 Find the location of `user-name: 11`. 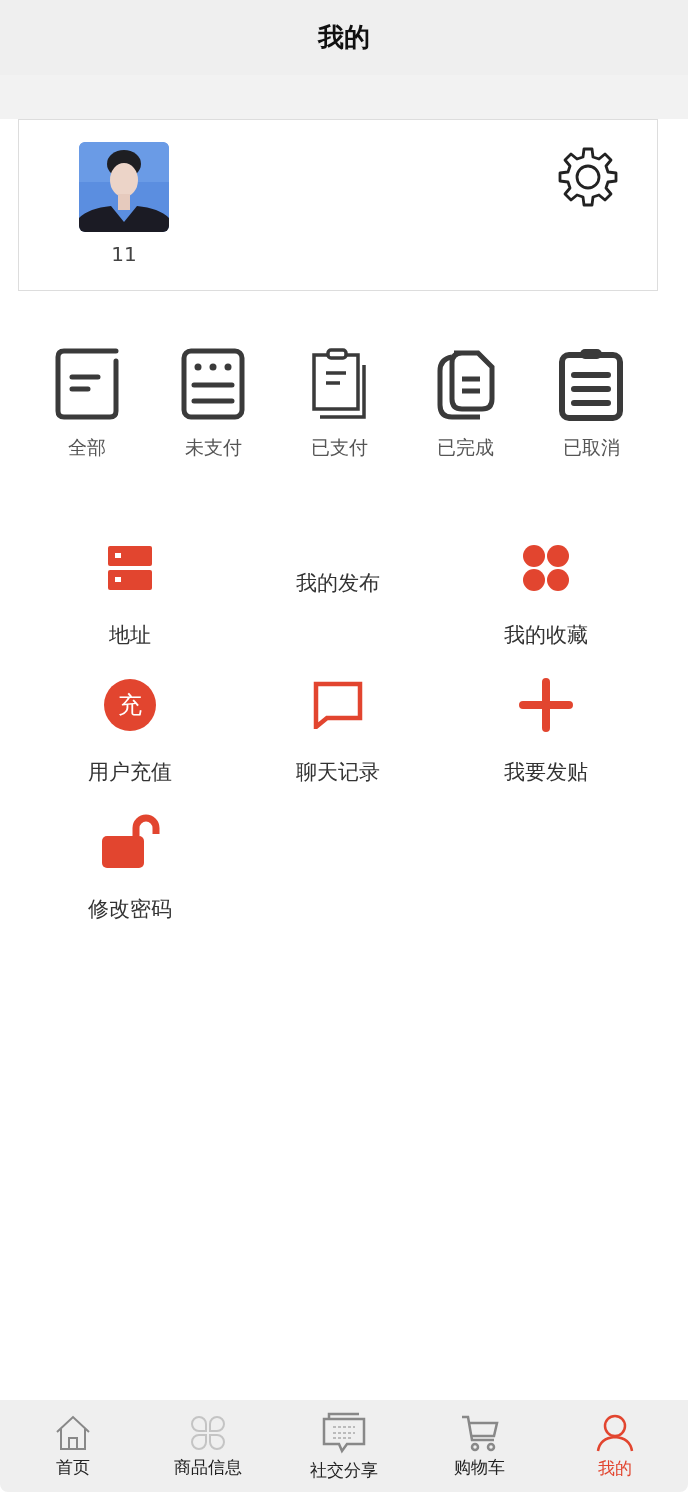

user-name: 11 is located at coordinates (124, 254).